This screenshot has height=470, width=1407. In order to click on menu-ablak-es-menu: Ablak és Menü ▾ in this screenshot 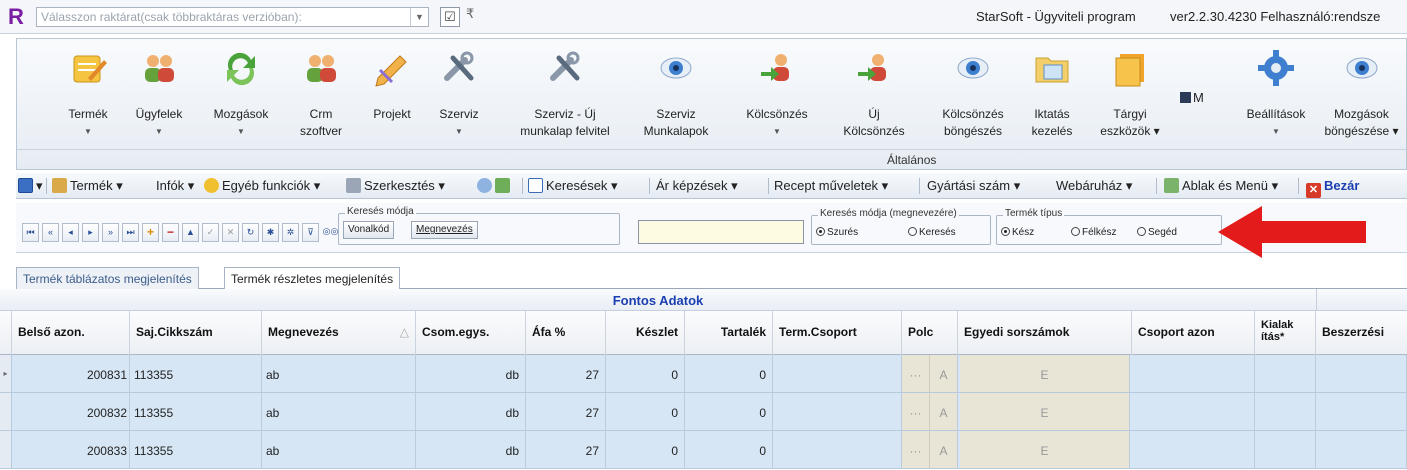, I will do `click(1221, 186)`.